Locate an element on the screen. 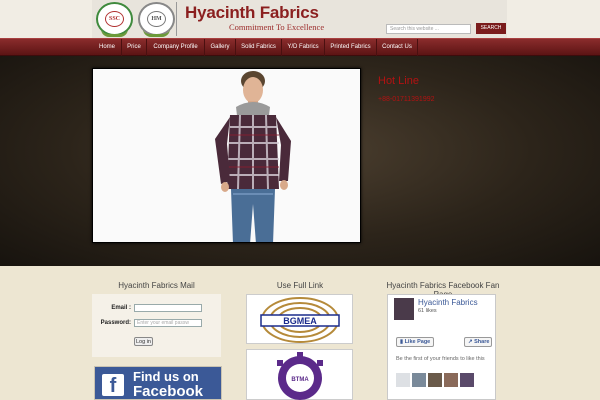 The image size is (600, 400). bgmea-label: BGMEA is located at coordinates (300, 321).